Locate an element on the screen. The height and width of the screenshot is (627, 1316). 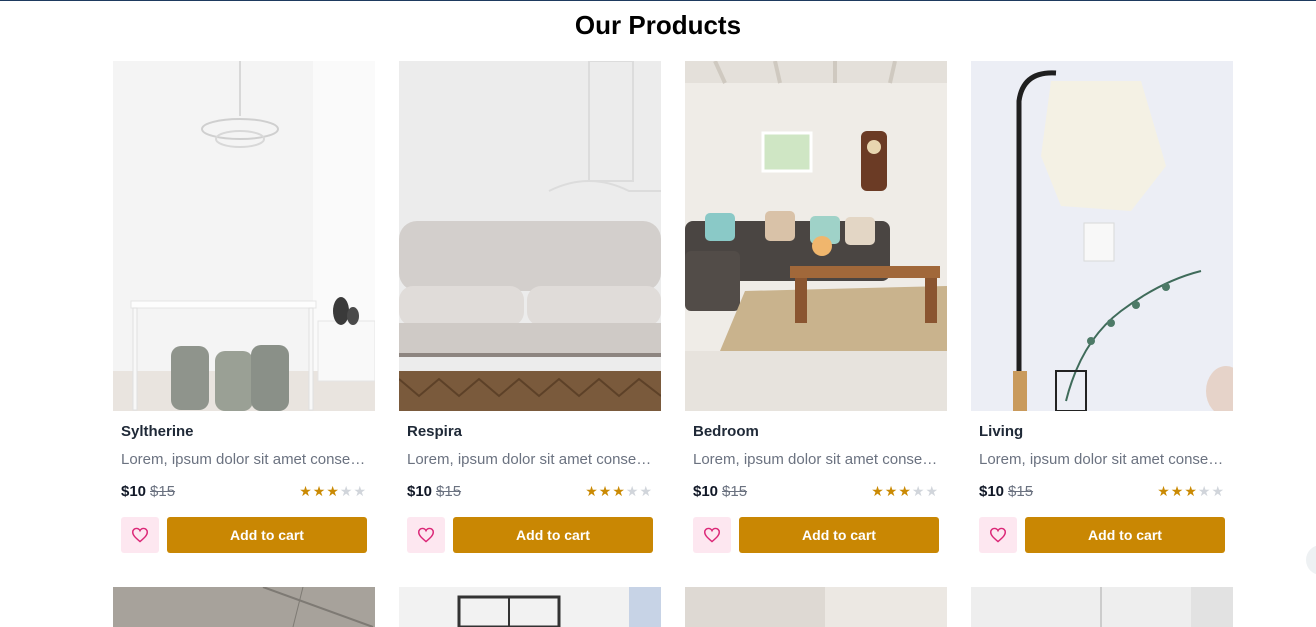
product-name: Respira is located at coordinates (435, 431).